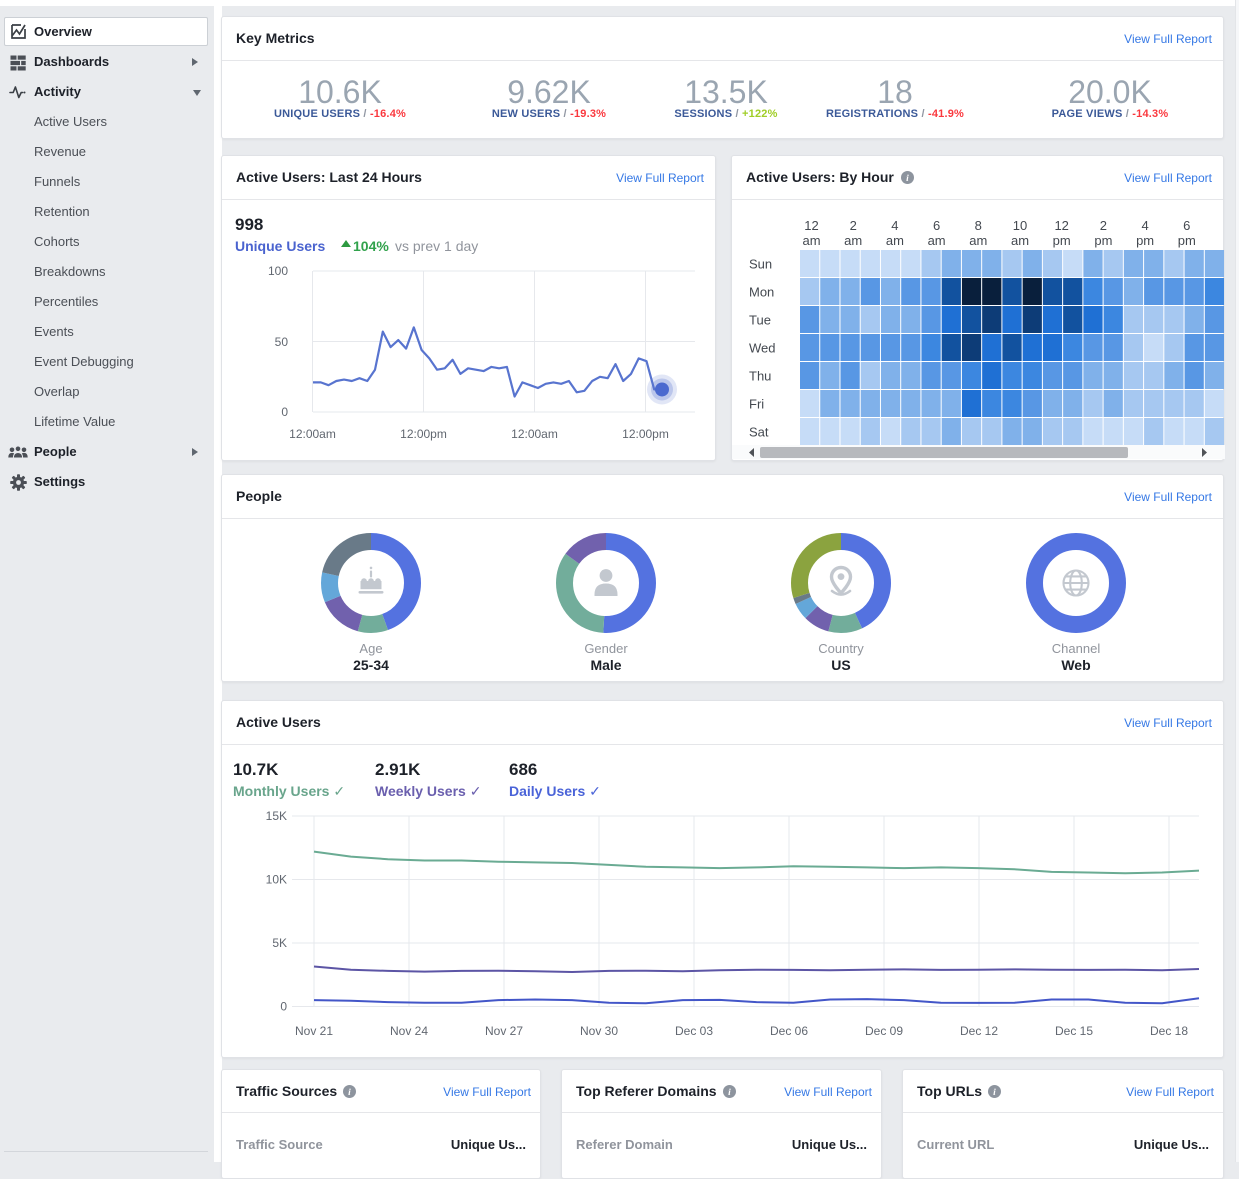  I want to click on svg-text: Sun, so click(760, 264).